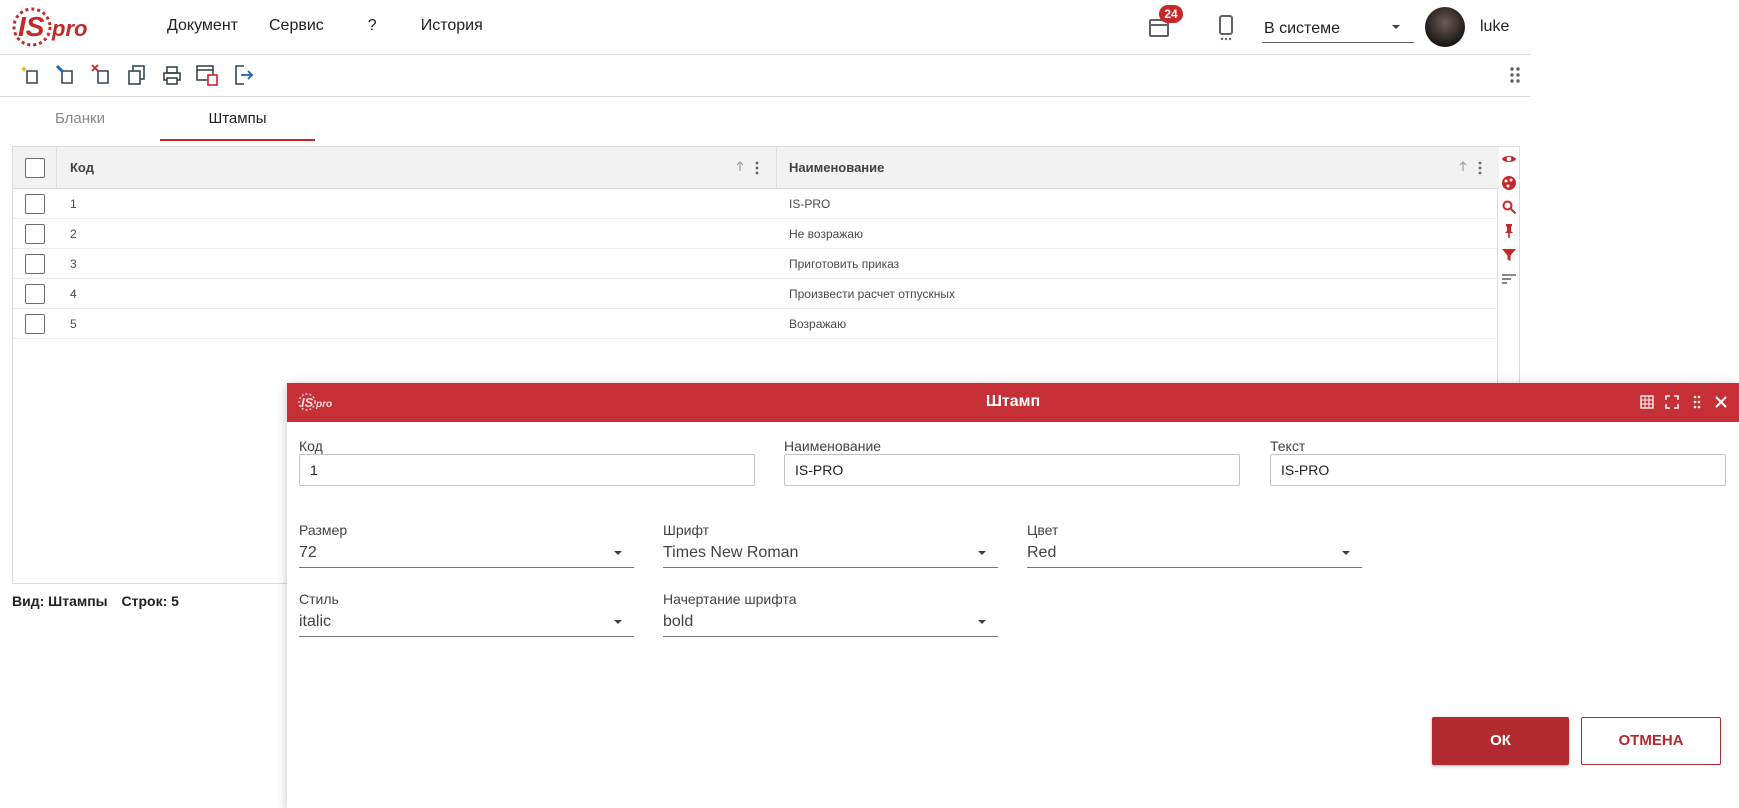 The width and height of the screenshot is (1739, 808). What do you see at coordinates (756, 234) in the screenshot?
I see `table-row: 2 Не возражаю` at bounding box center [756, 234].